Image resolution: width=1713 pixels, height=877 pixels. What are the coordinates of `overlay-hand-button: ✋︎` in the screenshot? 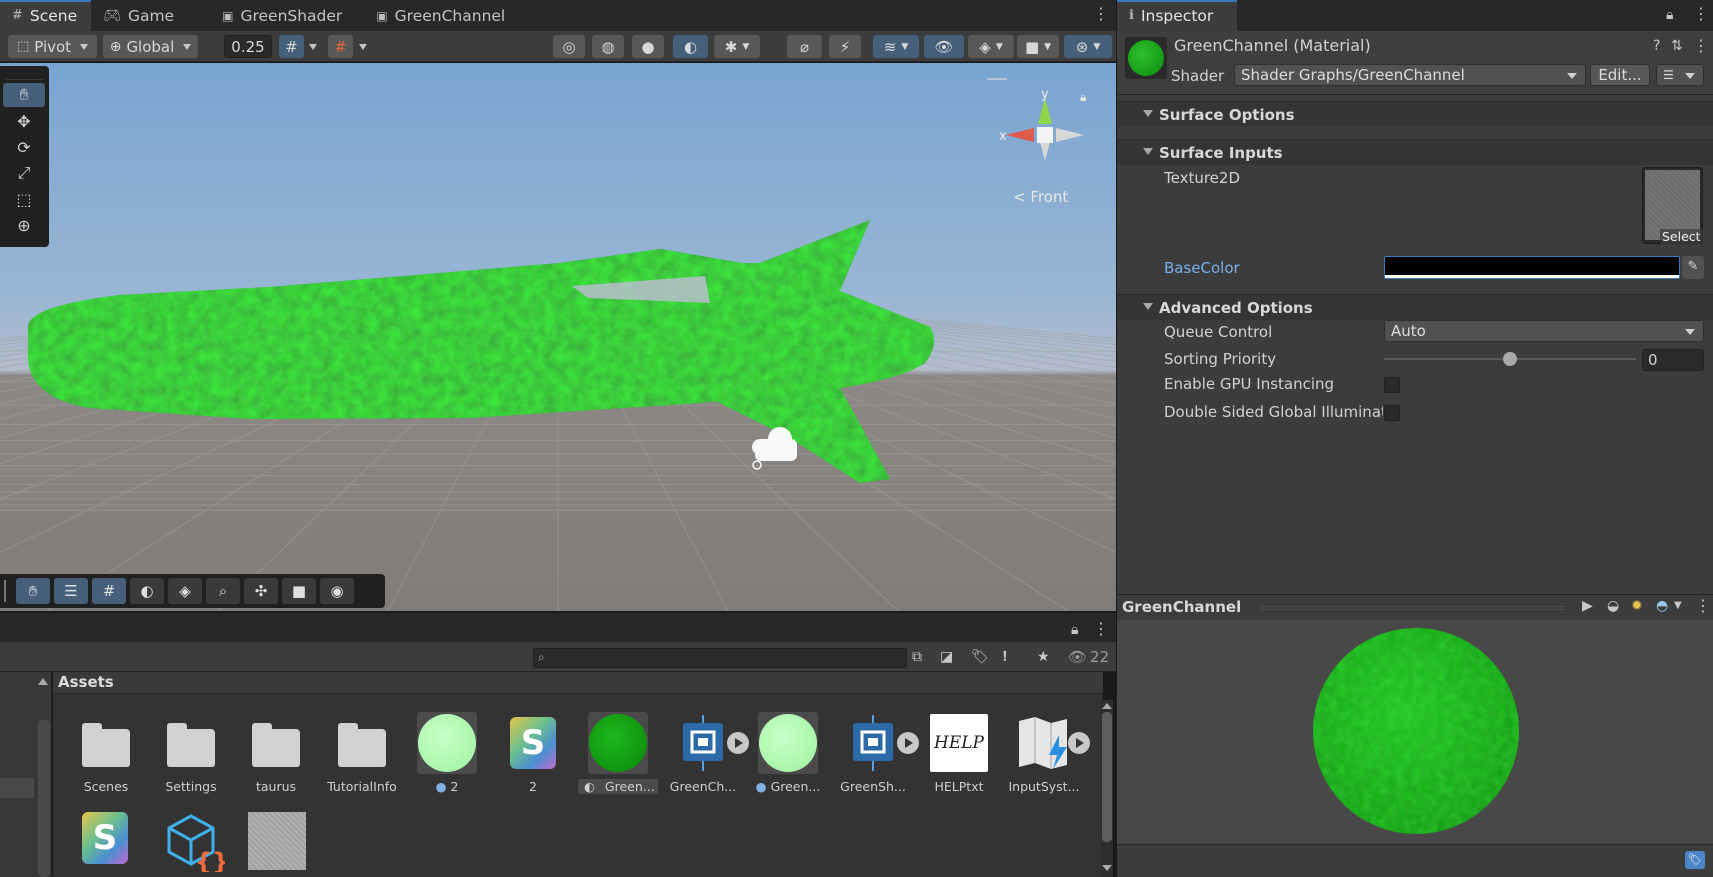 It's located at (33, 591).